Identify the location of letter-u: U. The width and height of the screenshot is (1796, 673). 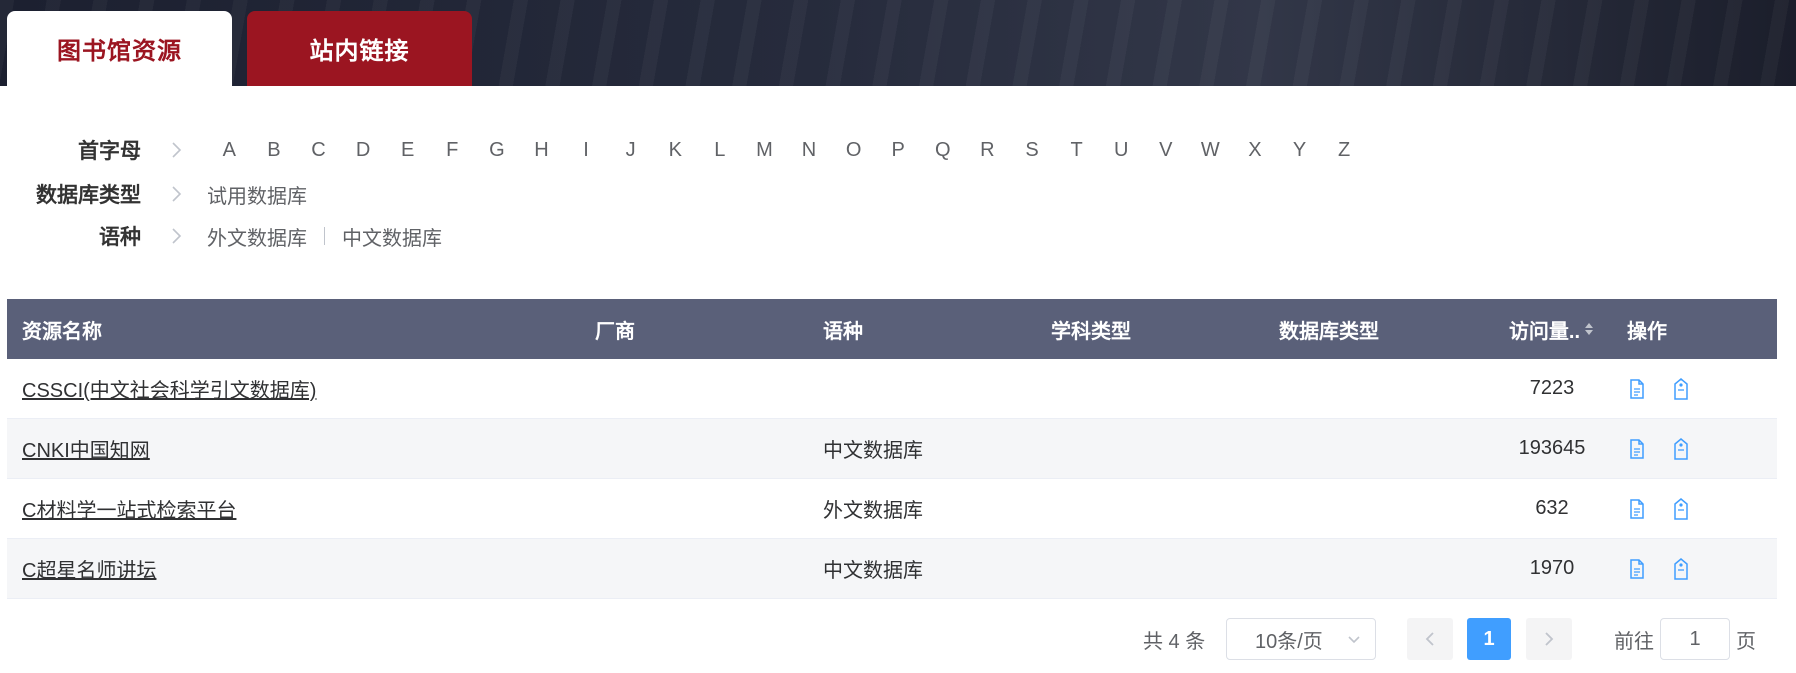
(1121, 150).